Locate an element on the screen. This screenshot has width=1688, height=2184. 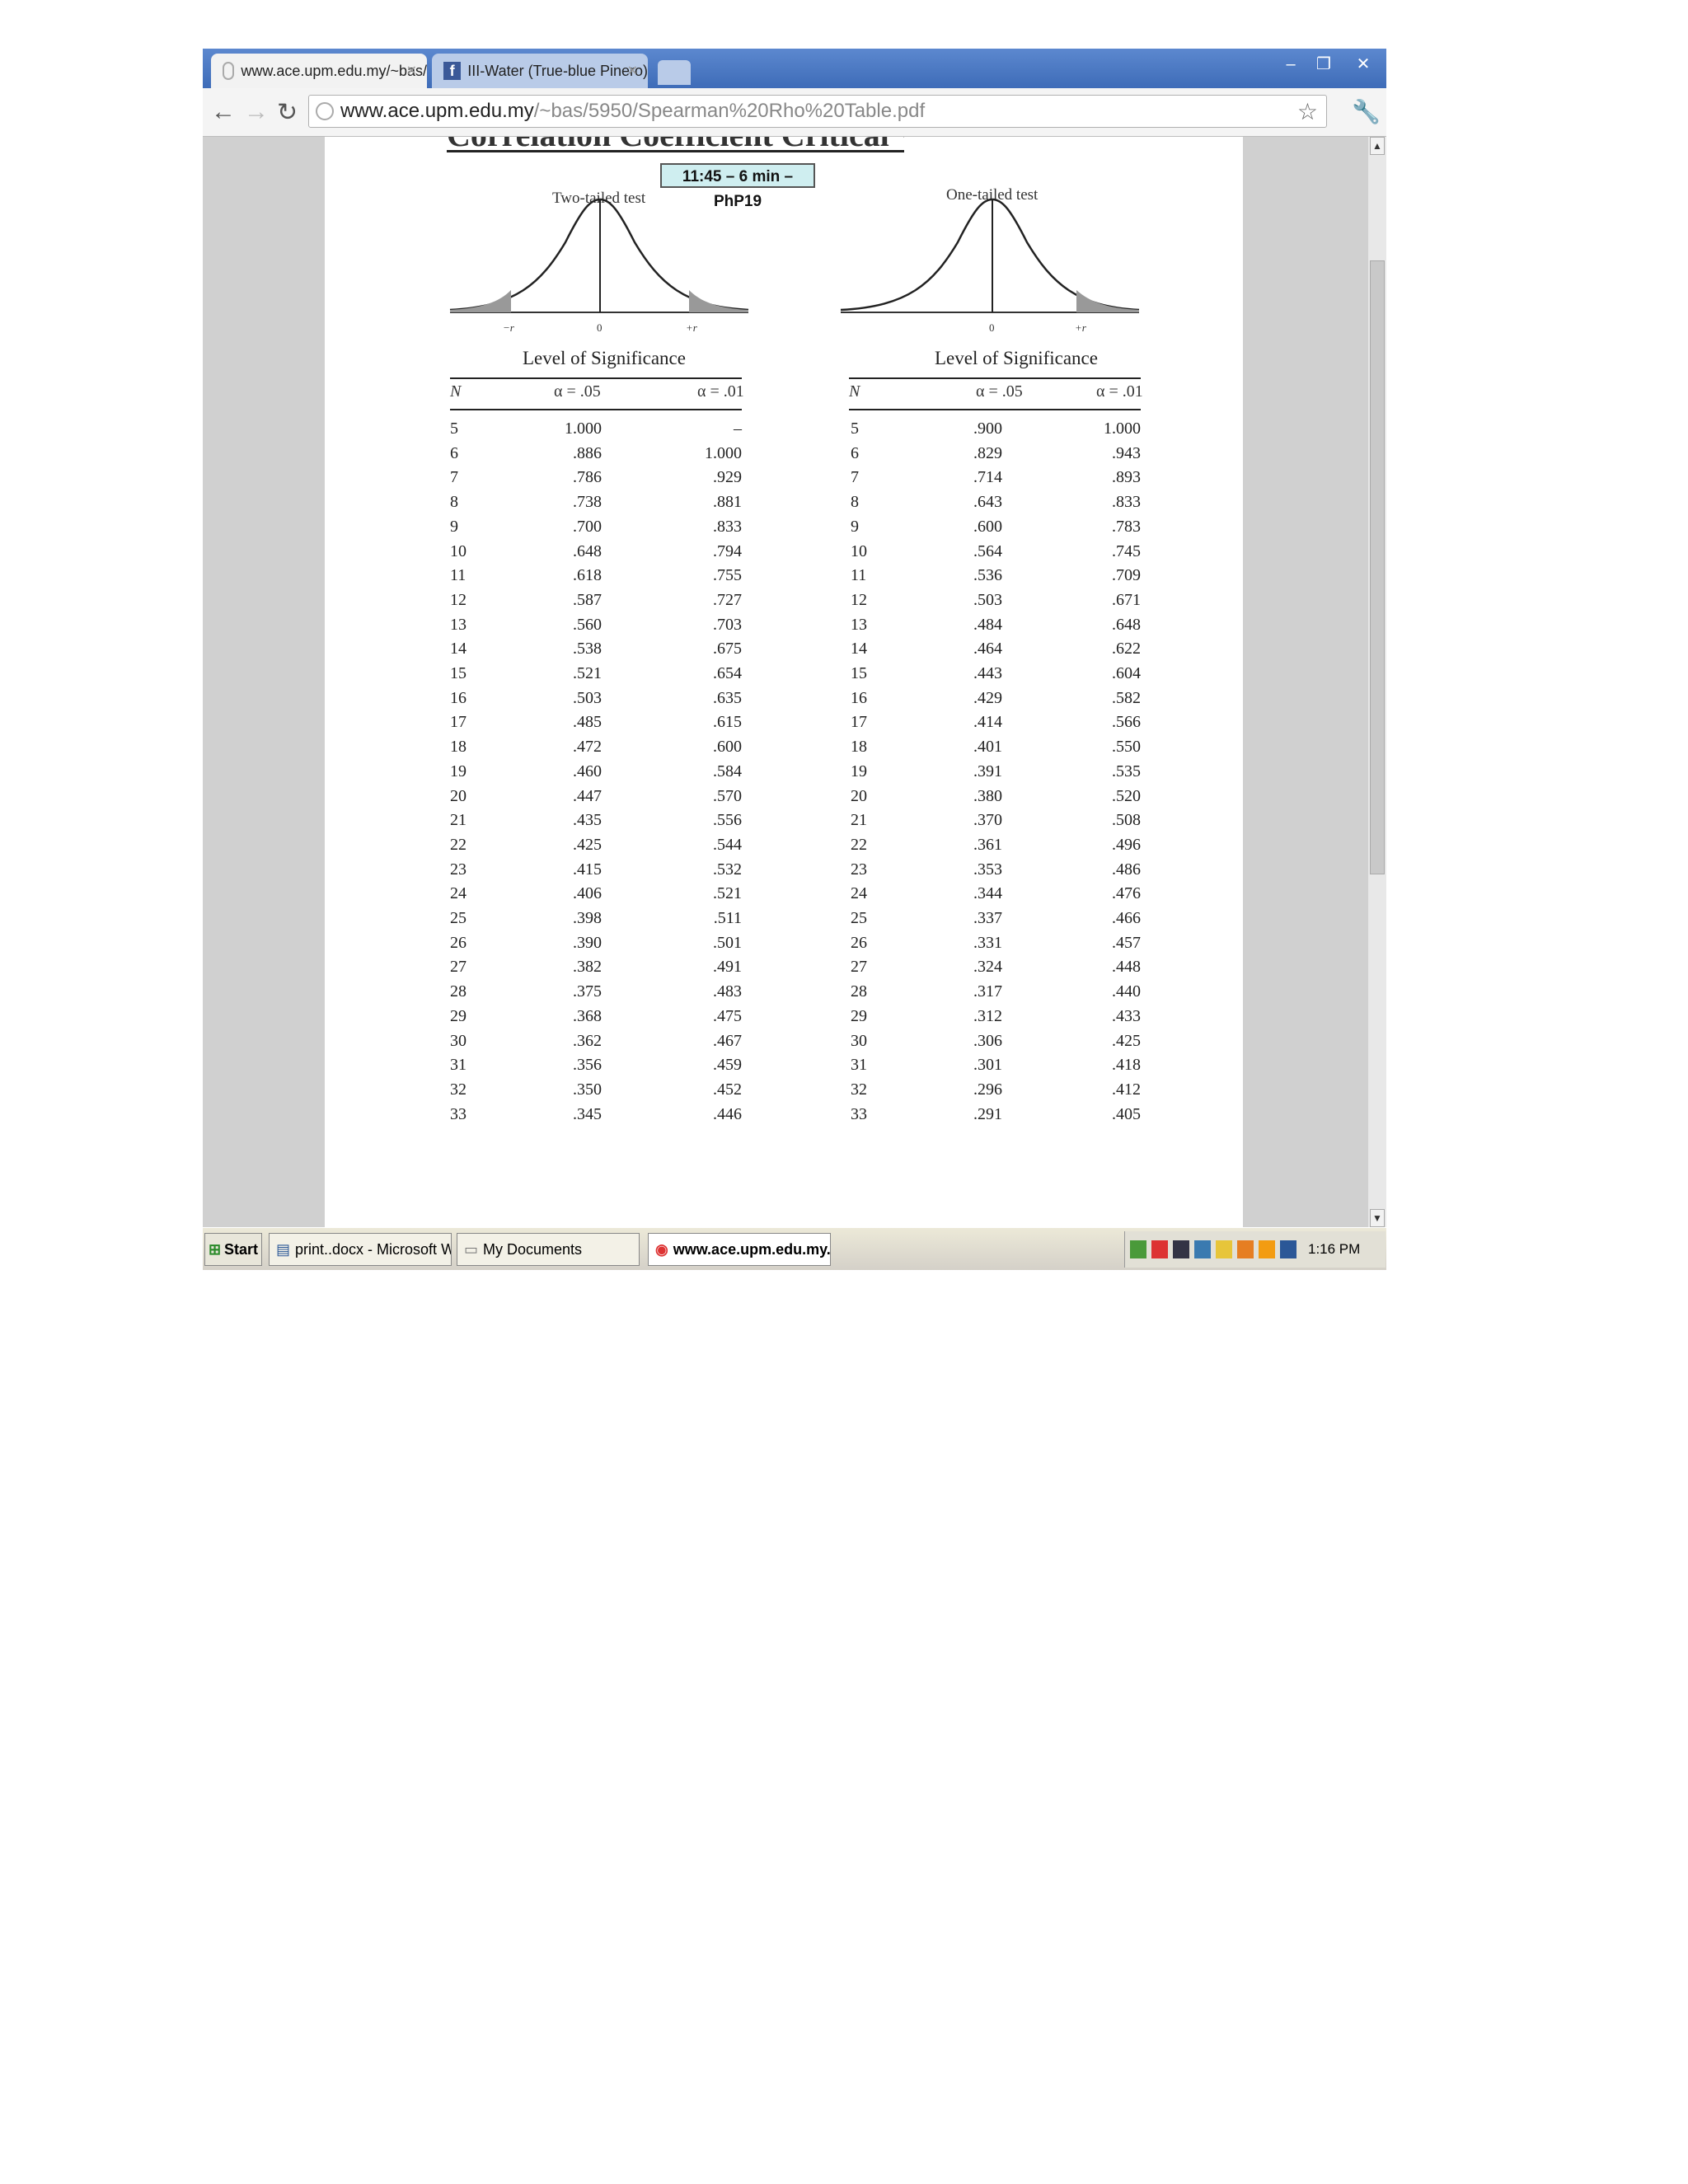
tab-spearman-pdf: www.ace.upm.edu.my/~bas/ ✕ is located at coordinates (319, 71).